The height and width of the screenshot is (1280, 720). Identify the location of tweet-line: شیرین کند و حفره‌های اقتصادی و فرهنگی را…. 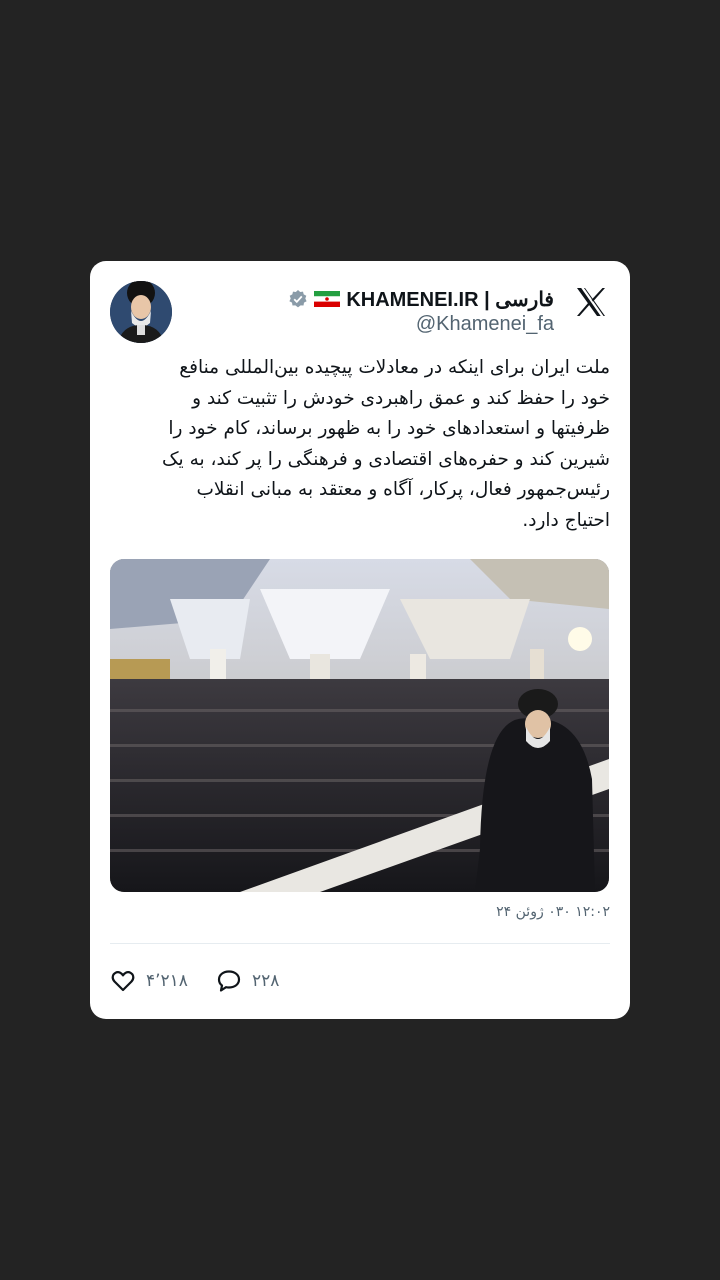
(385, 459).